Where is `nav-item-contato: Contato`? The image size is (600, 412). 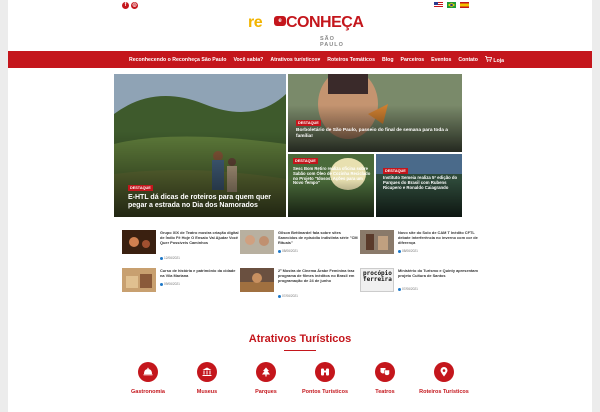
nav-item-contato: Contato is located at coordinates (468, 60).